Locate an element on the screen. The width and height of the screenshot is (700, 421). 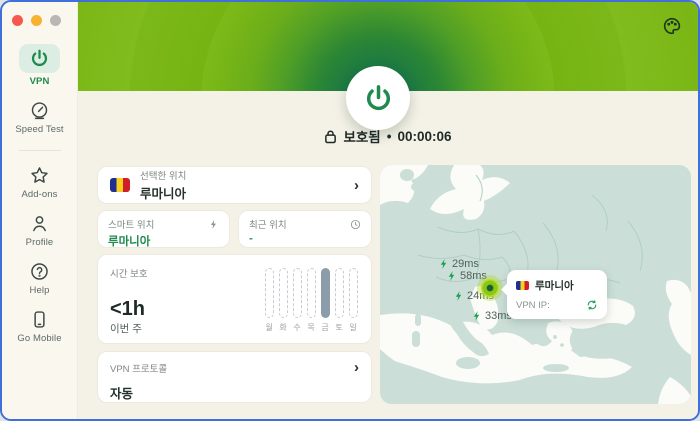
weekly-usage-chart: 월화수목금토일 is located at coordinates (311, 300).